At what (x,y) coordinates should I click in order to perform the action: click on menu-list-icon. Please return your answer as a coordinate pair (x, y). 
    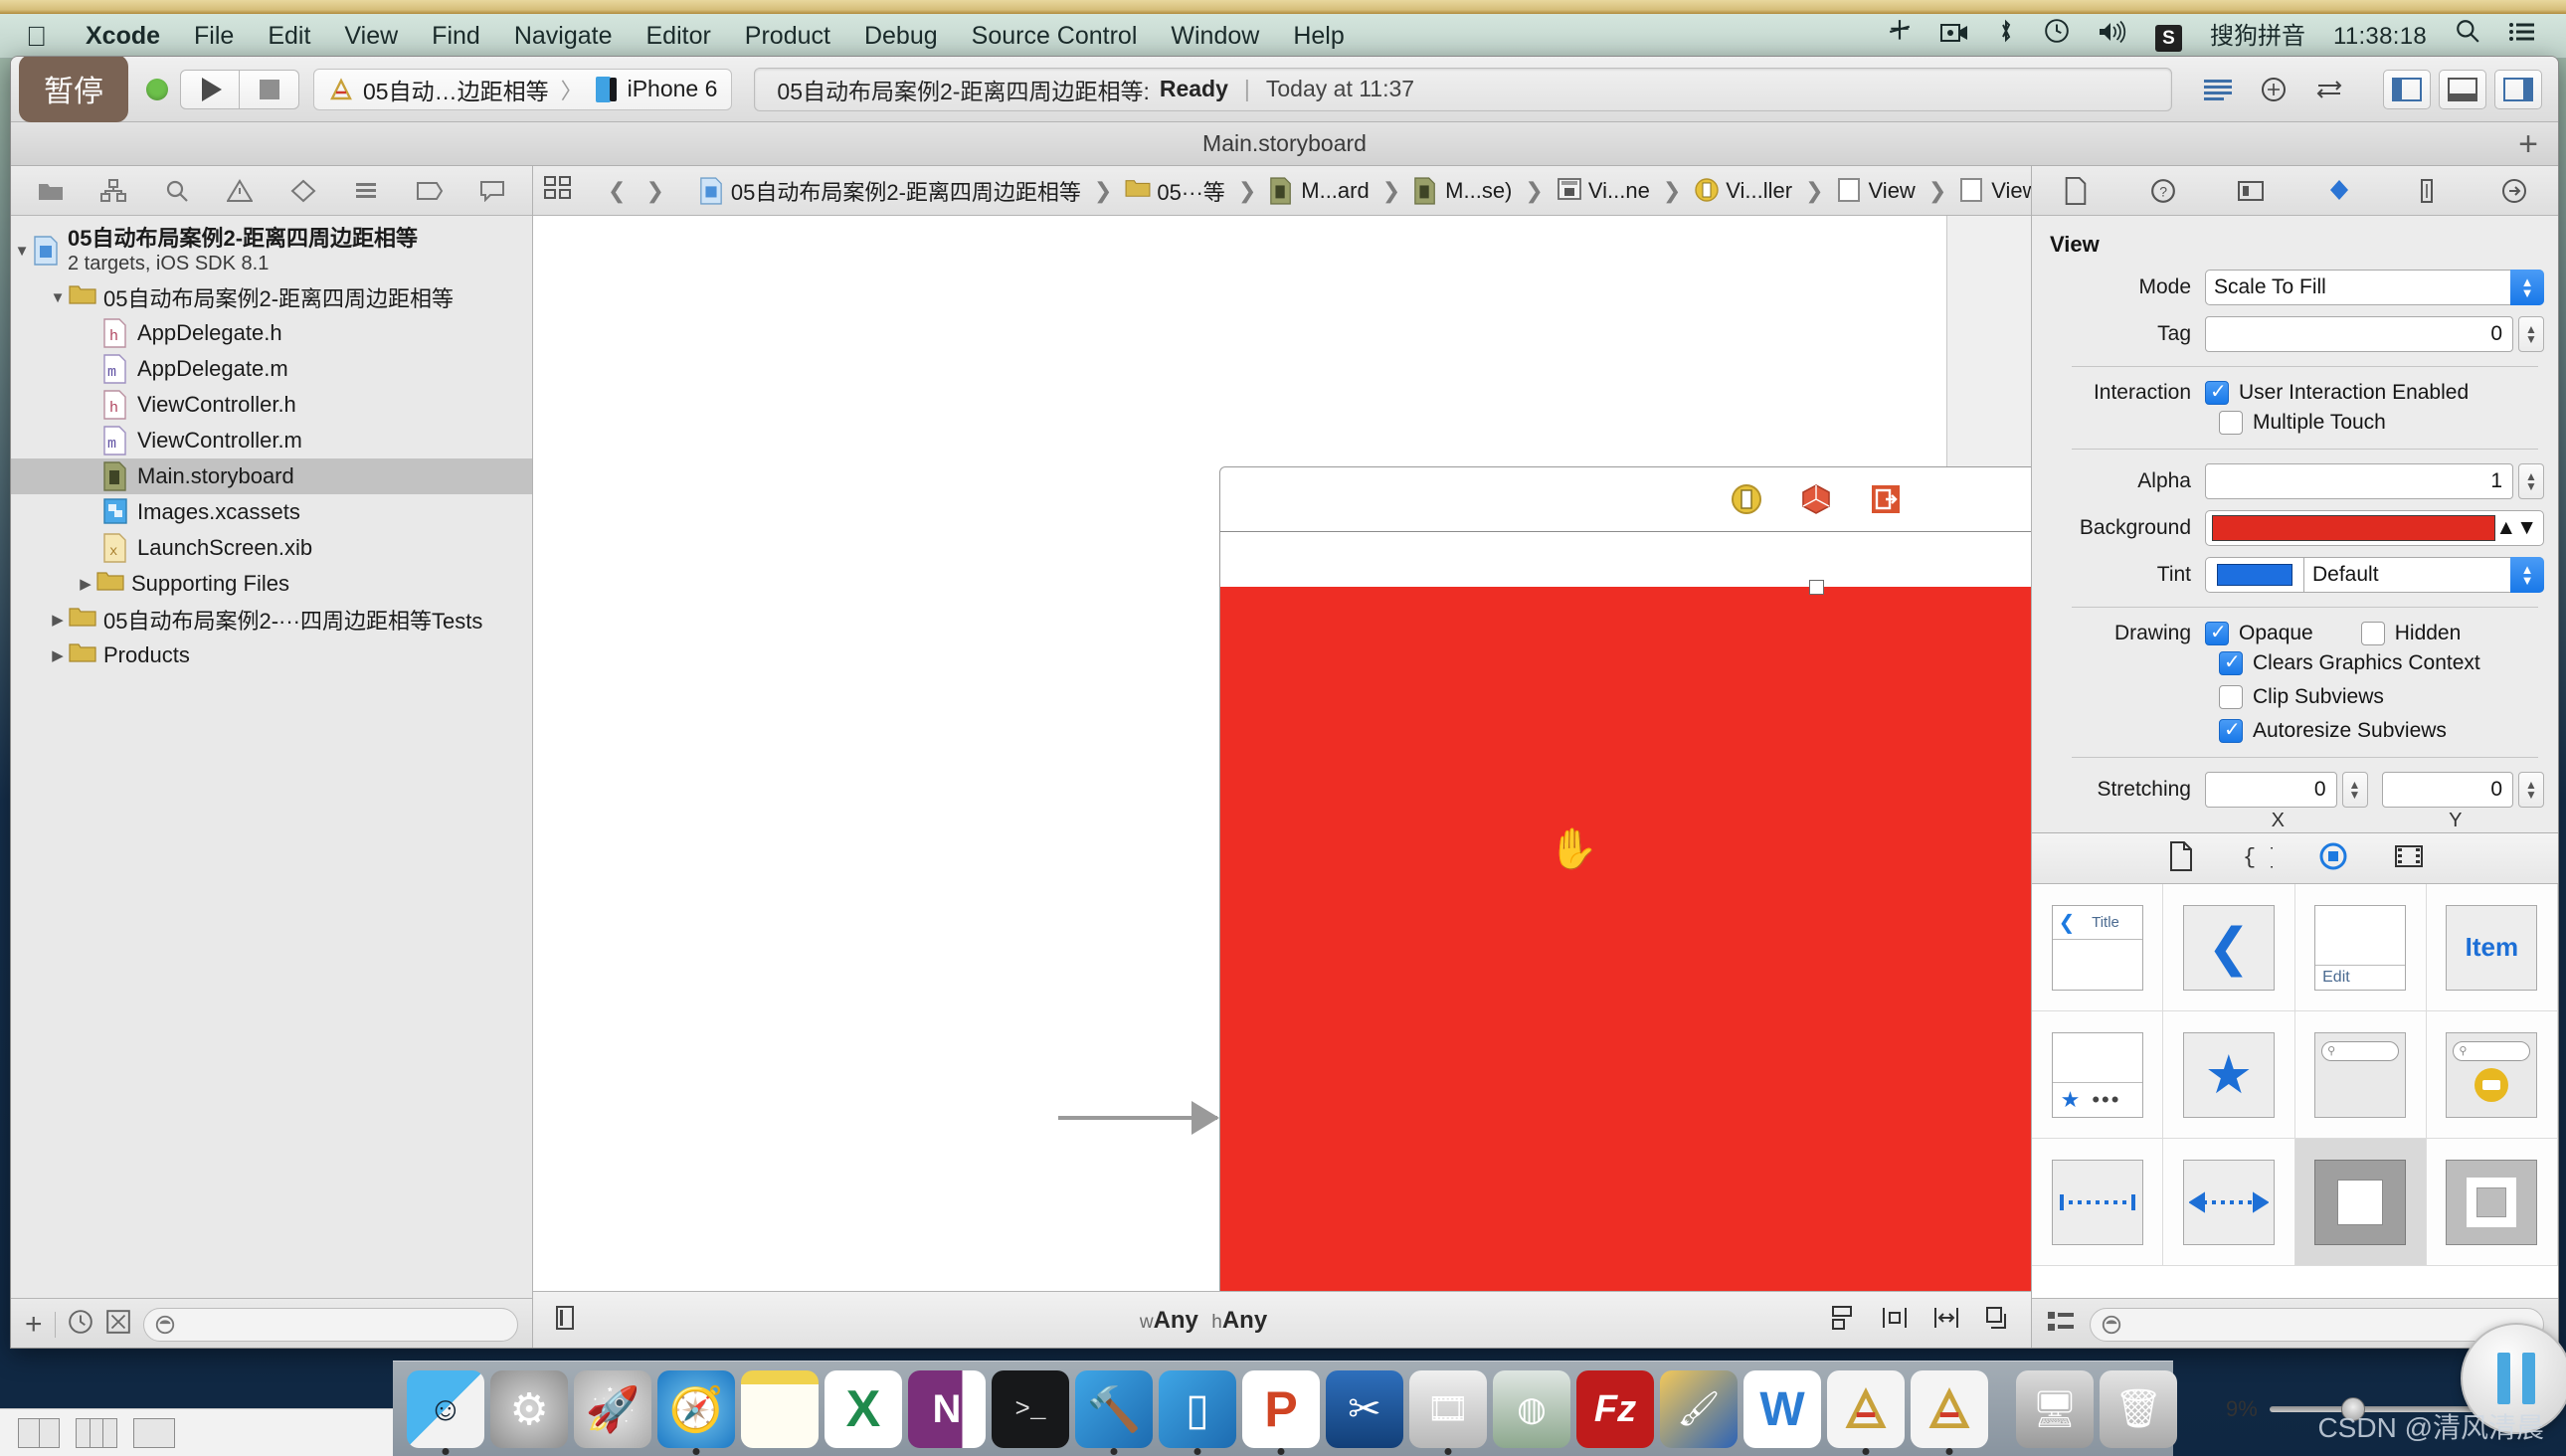
    Looking at the image, I should click on (2522, 36).